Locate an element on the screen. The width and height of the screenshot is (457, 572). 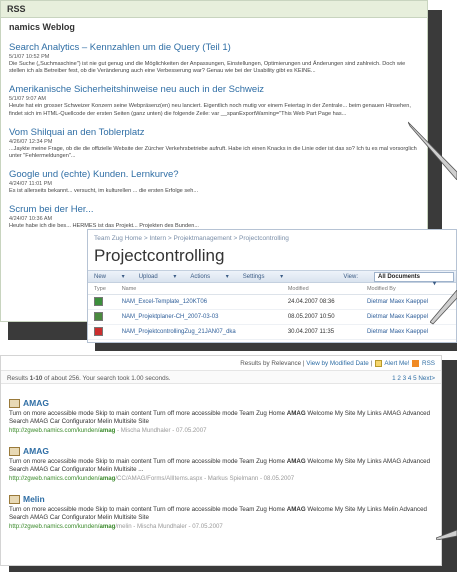
rss-item-date: 4/24/07 10:36 AM is located at coordinates (31, 219).